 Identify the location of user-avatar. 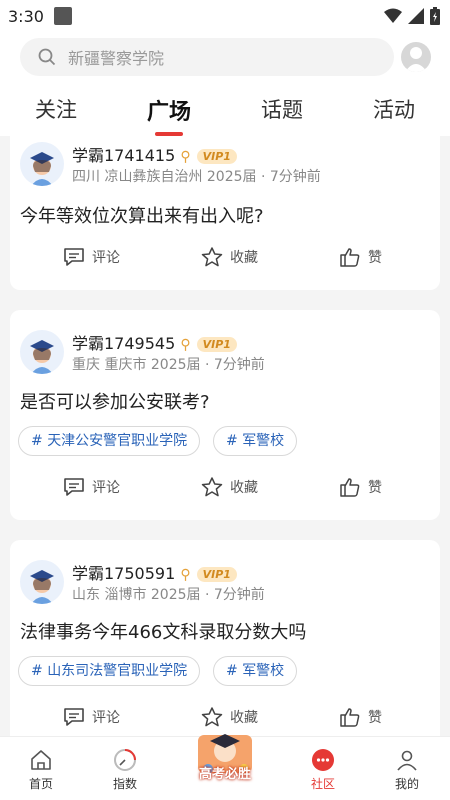
(416, 57).